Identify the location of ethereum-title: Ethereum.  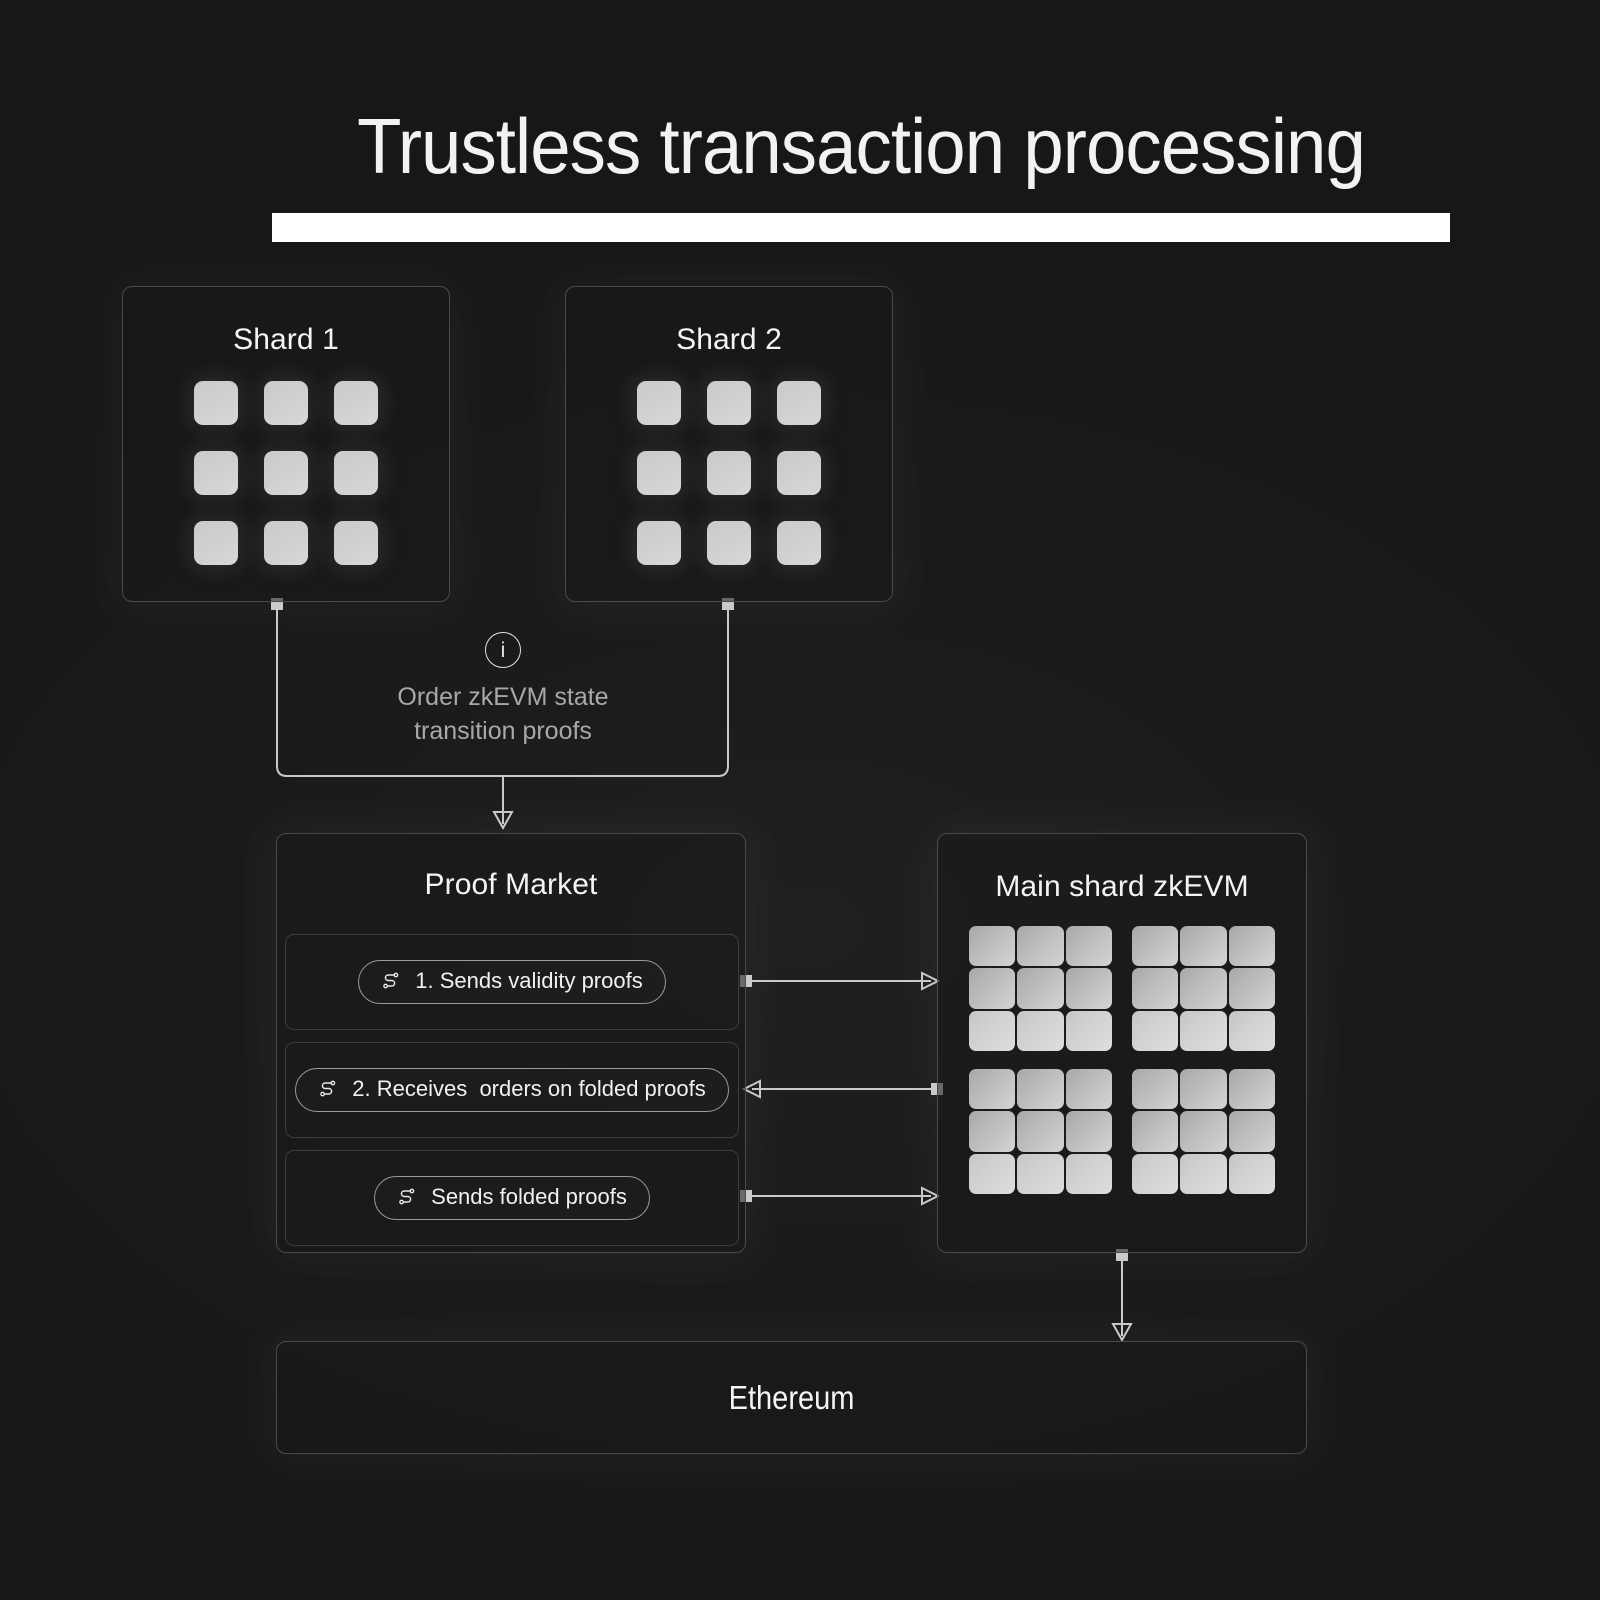
(791, 1397).